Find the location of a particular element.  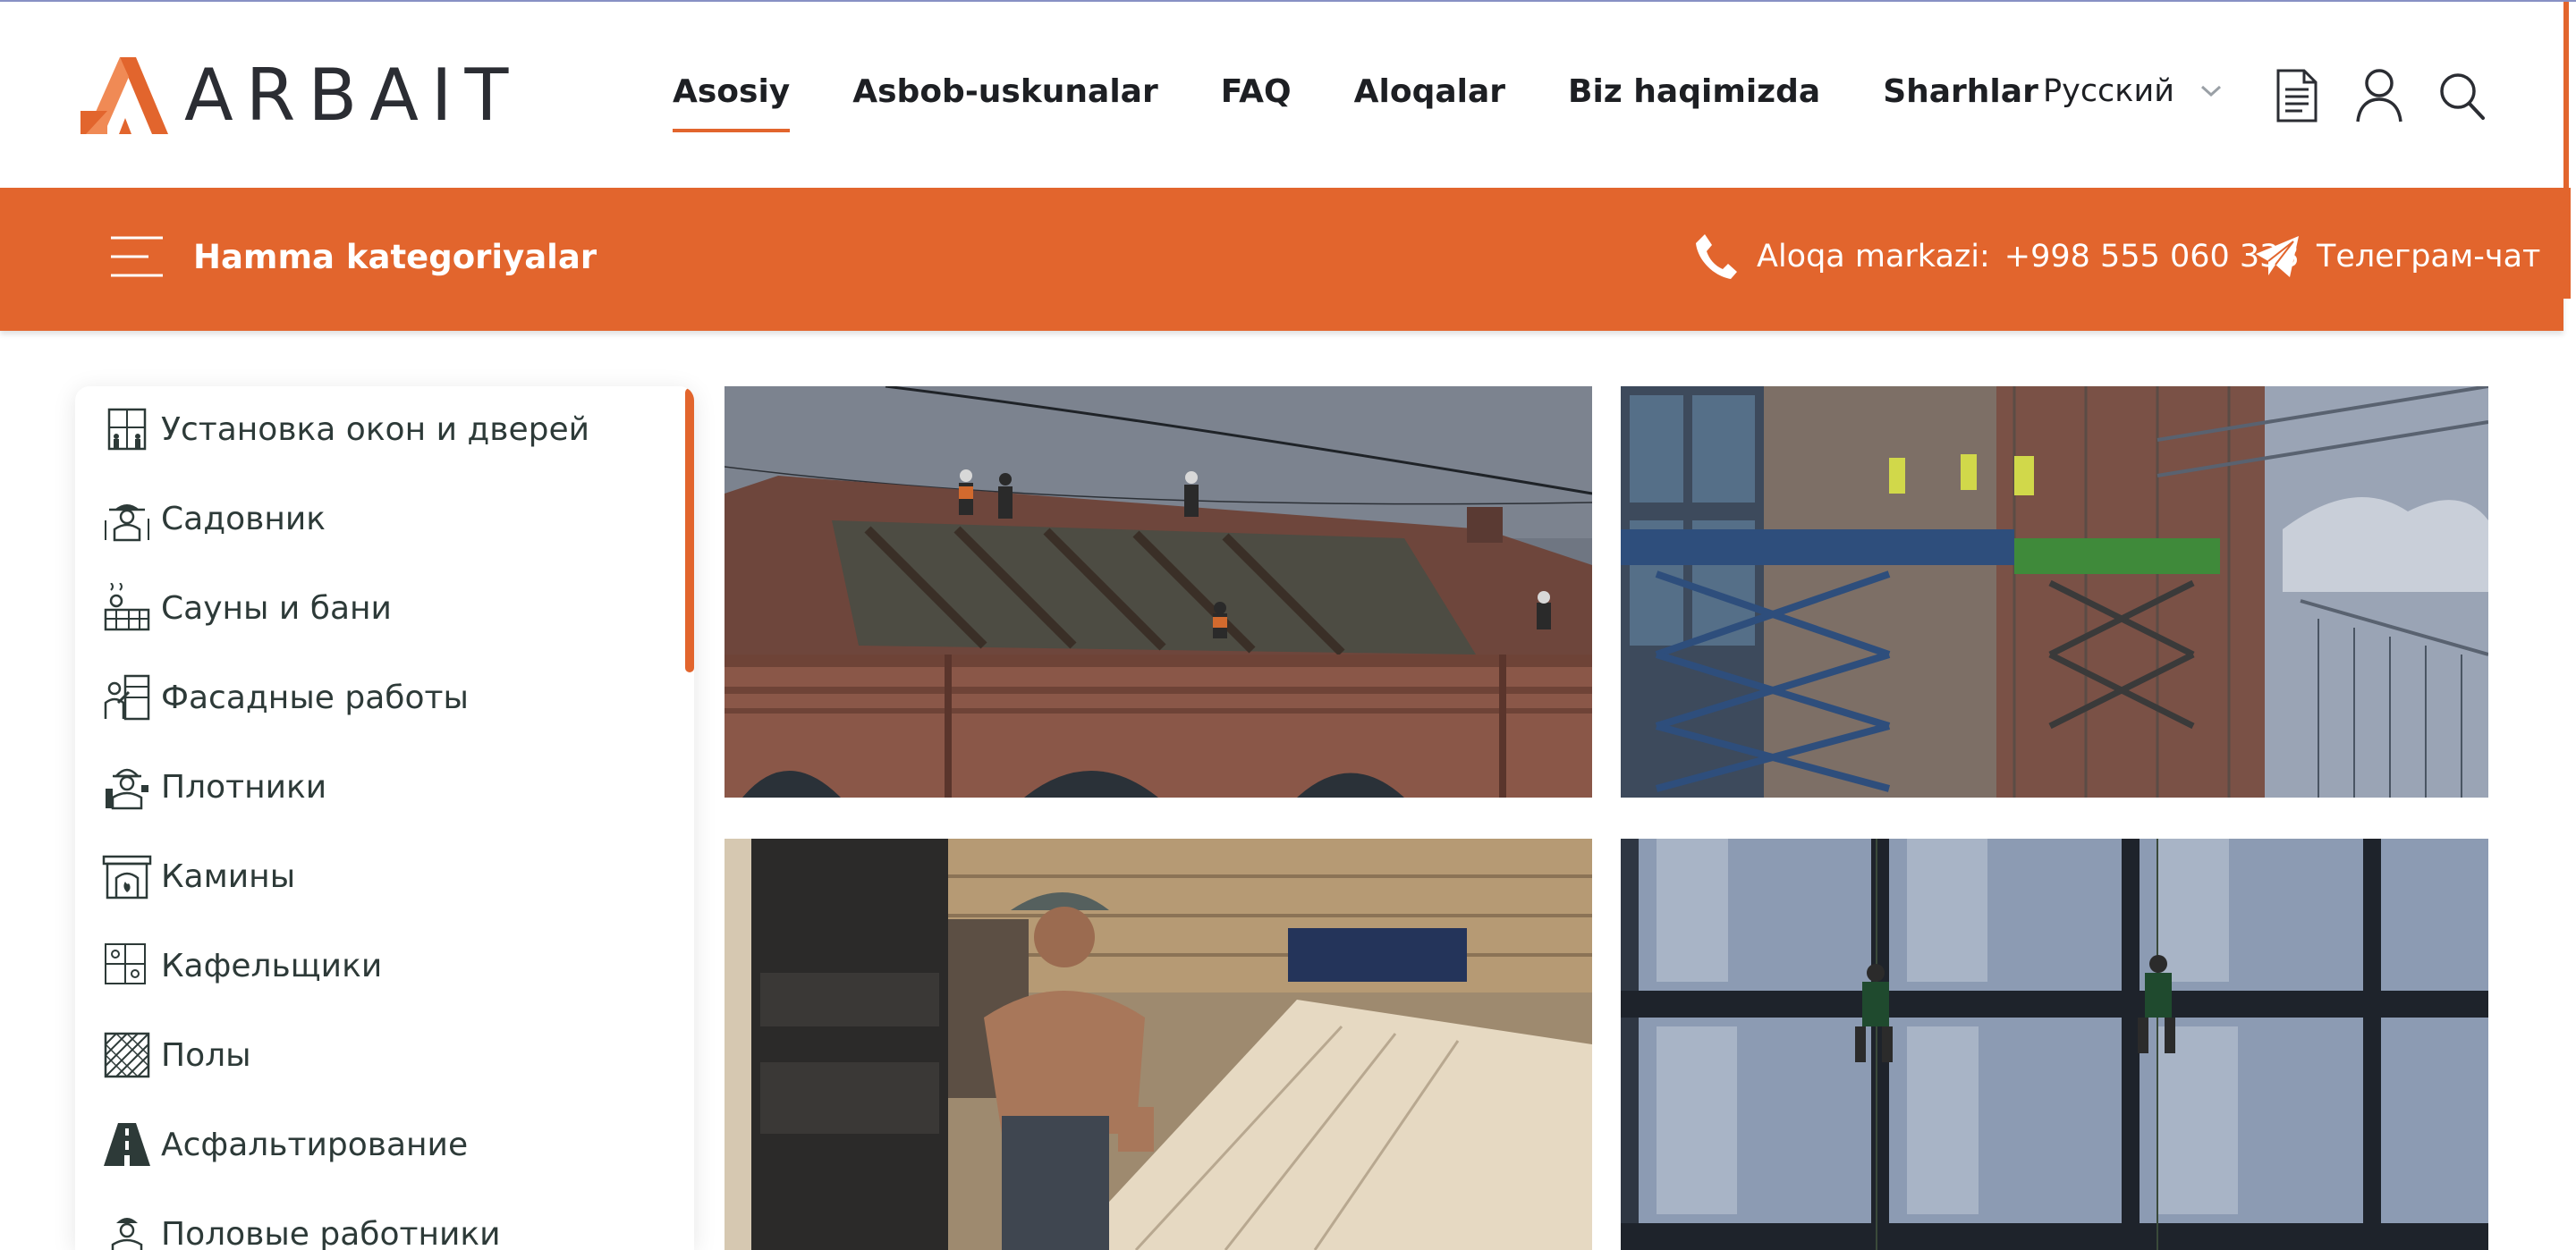

category-tile-carpenter is located at coordinates (1158, 1045).